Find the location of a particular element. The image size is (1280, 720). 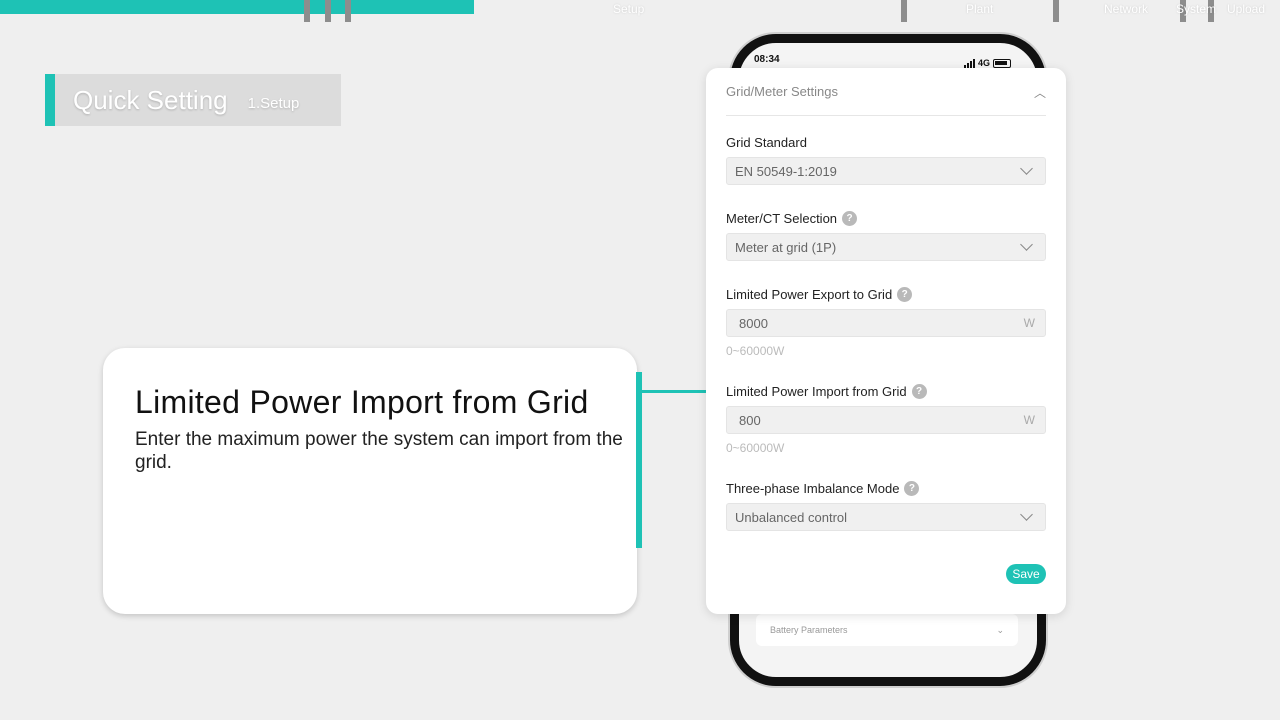

export-limit-value: 8000 is located at coordinates (753, 323).